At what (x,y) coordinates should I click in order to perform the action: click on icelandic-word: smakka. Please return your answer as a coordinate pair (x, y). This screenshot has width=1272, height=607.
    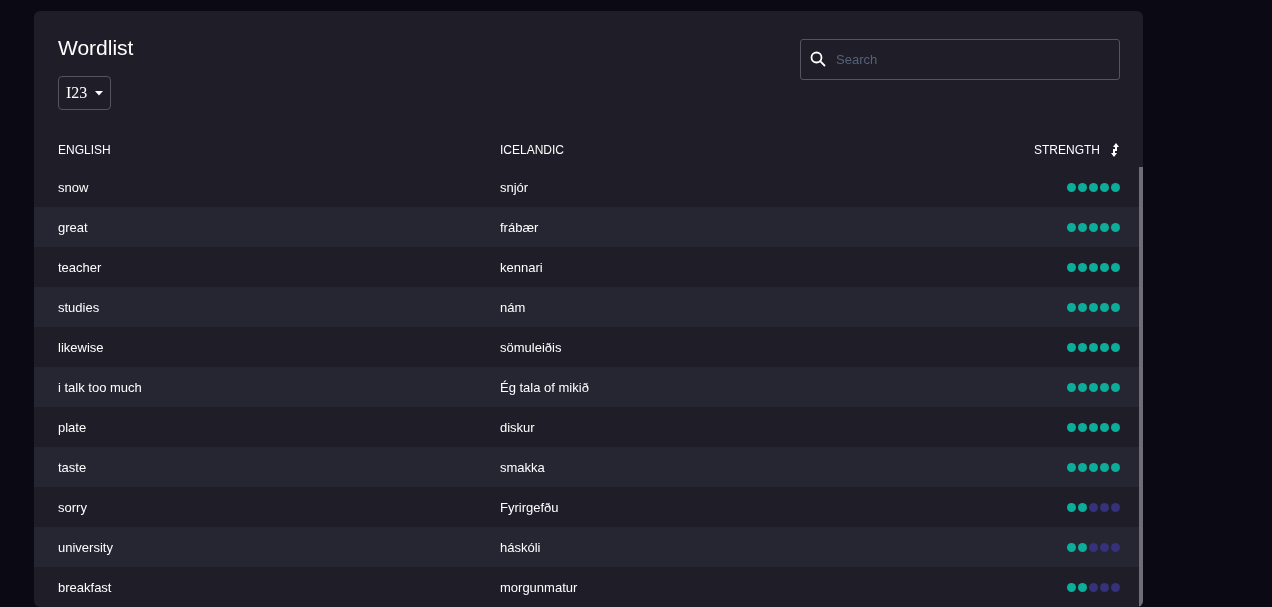
    Looking at the image, I should click on (522, 467).